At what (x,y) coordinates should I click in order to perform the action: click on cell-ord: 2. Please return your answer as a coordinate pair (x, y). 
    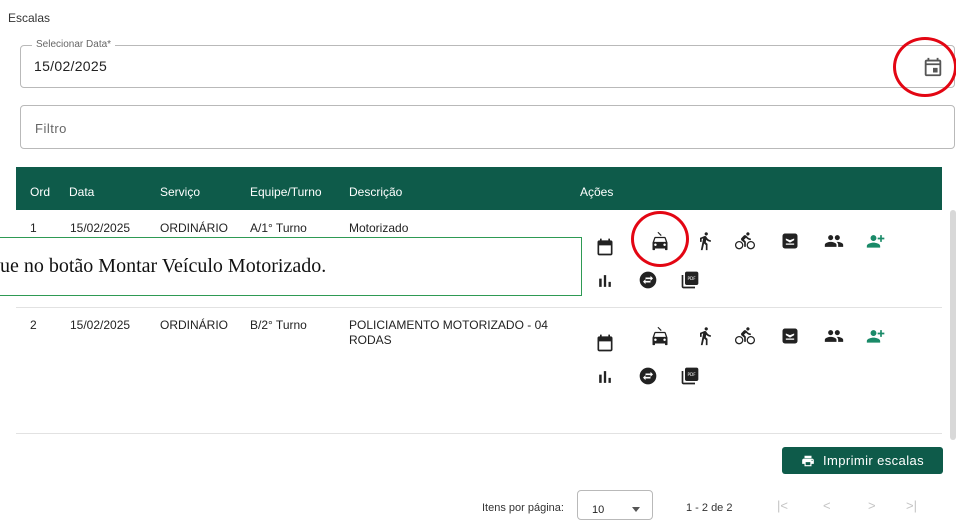
    Looking at the image, I should click on (33, 325).